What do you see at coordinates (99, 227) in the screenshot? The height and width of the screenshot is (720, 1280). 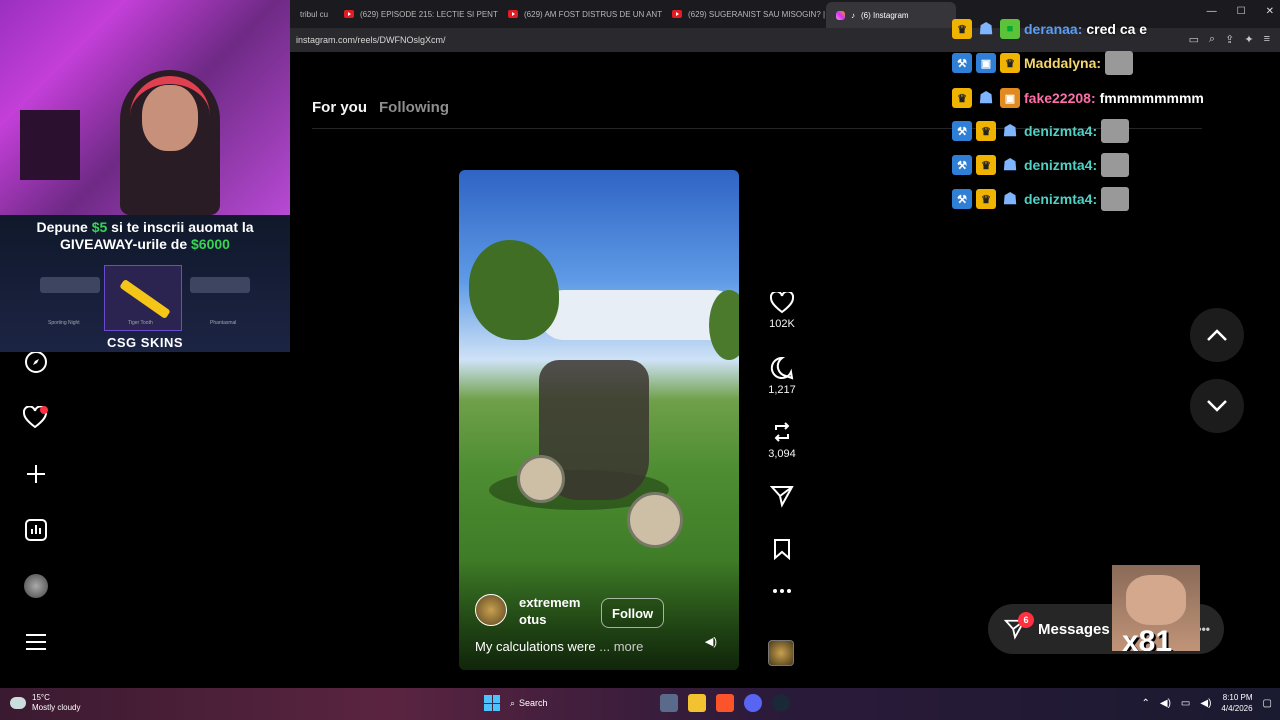 I see `promo-amount: $5` at bounding box center [99, 227].